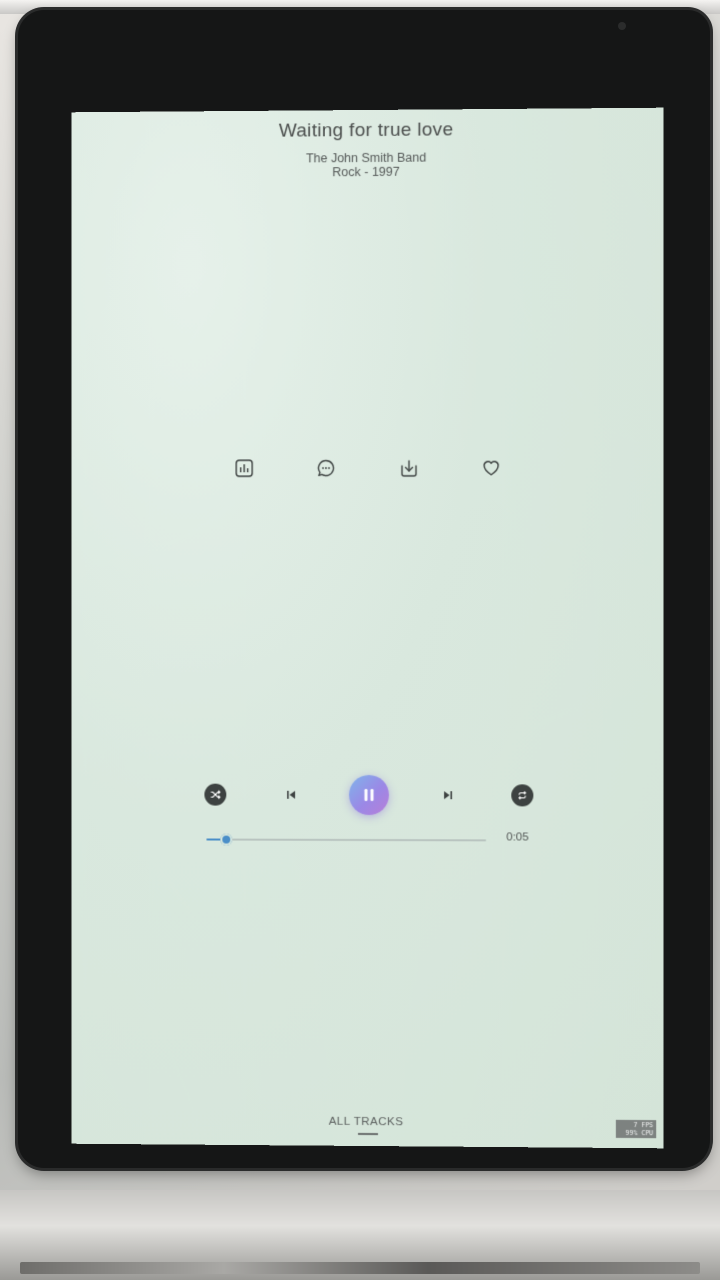  I want to click on seek-bar-track, so click(346, 840).